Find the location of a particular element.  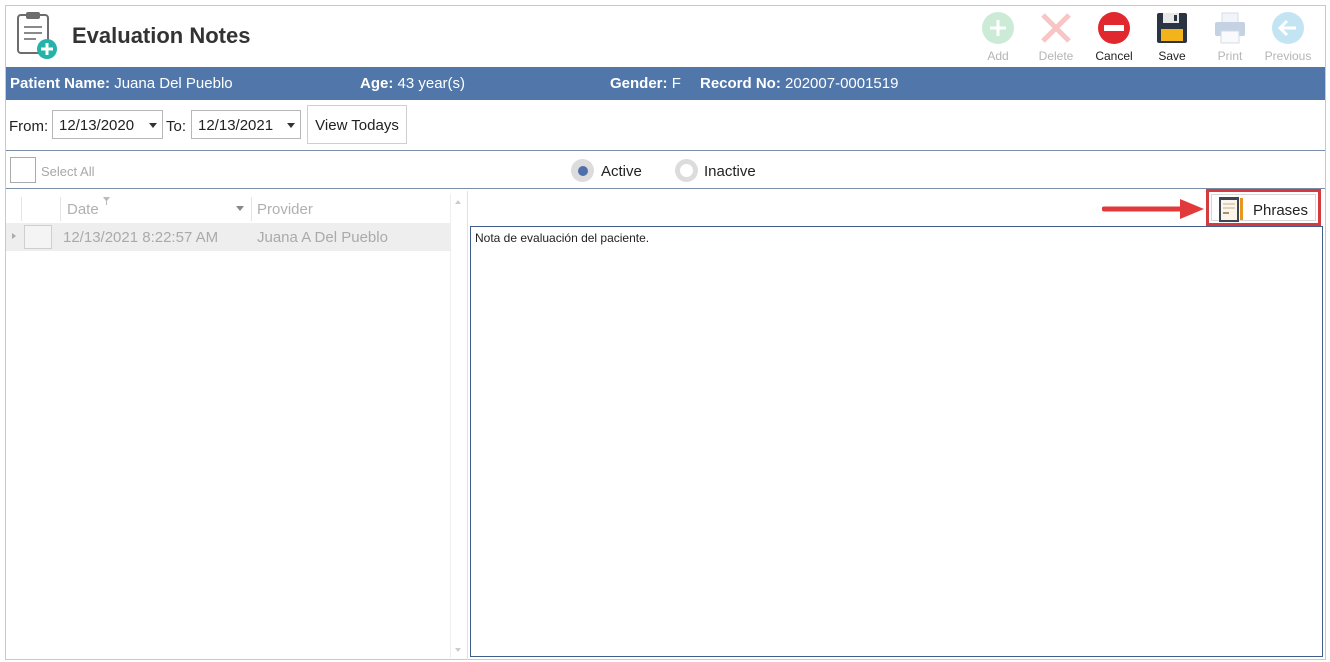

add-button: Add is located at coordinates (998, 37).